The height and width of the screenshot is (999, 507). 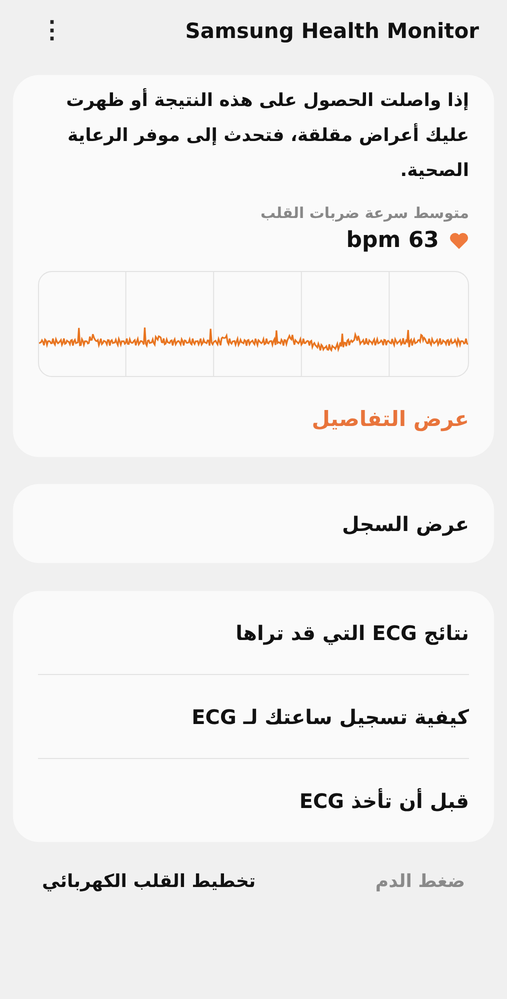 I want to click on info-item: نتائج ECG التي قد تراها, so click(x=352, y=632).